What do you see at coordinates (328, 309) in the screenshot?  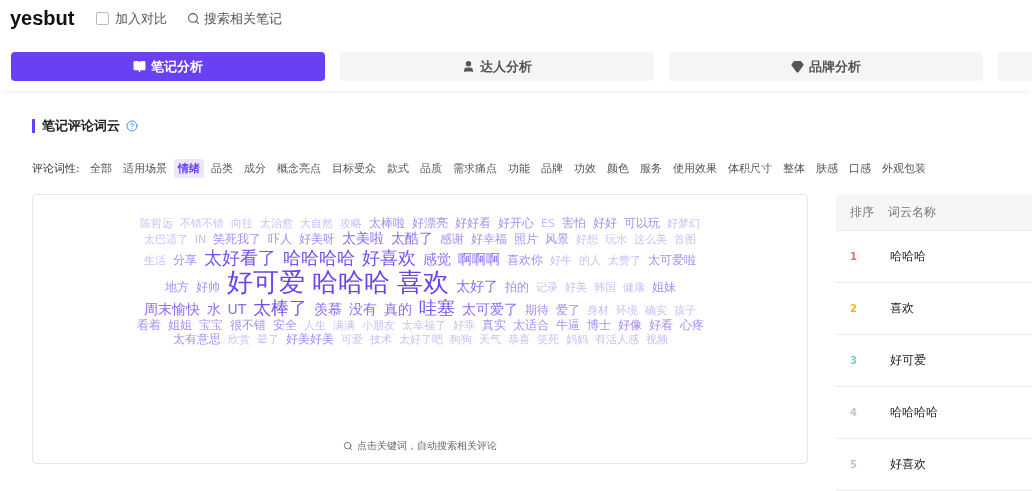 I see `cloud-word: 羡慕` at bounding box center [328, 309].